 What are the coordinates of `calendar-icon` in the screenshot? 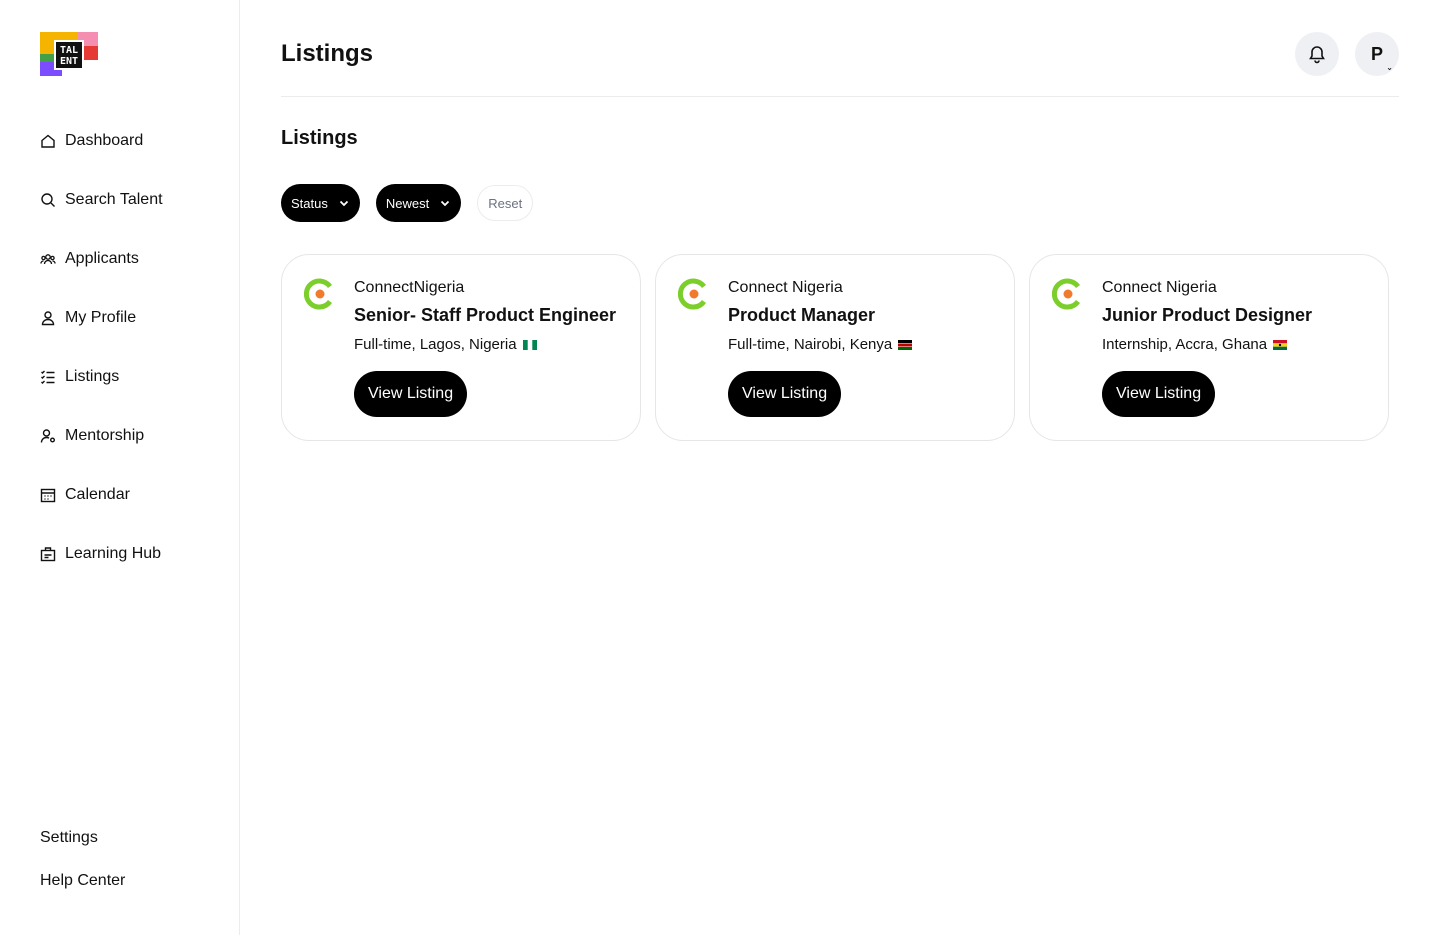 It's located at (48, 495).